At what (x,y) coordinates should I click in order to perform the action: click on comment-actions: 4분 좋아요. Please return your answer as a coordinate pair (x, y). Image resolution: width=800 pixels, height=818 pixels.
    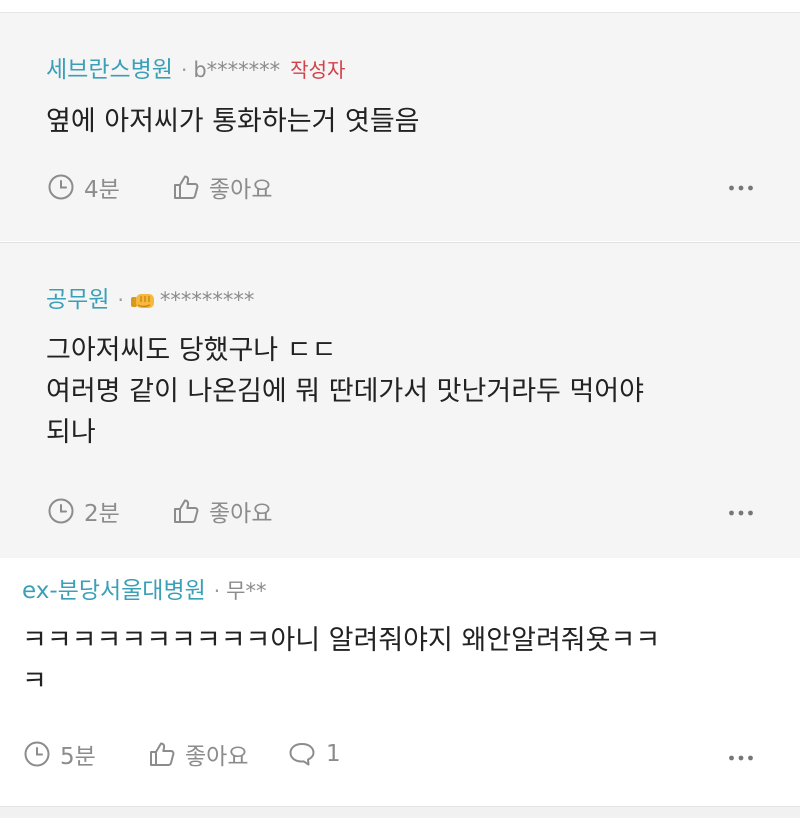
    Looking at the image, I should click on (179, 187).